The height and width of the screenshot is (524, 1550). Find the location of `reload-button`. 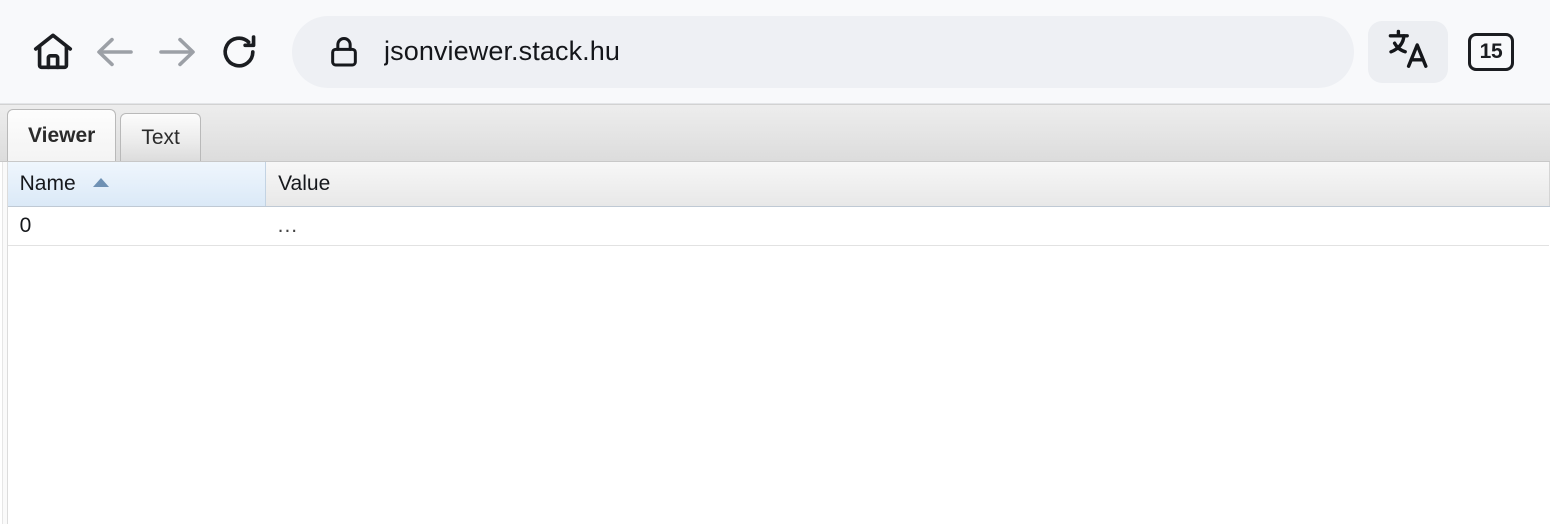

reload-button is located at coordinates (239, 52).